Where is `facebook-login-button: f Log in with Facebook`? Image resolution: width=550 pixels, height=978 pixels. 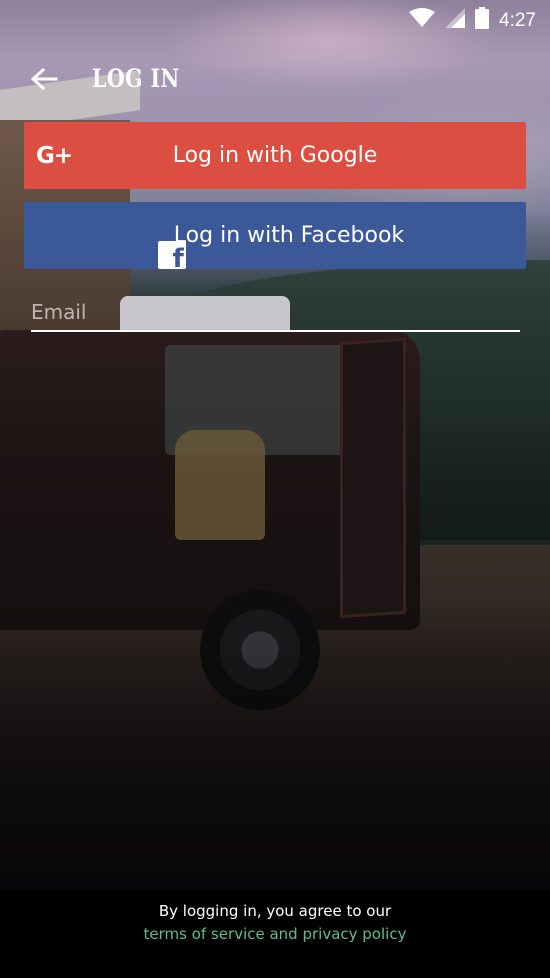 facebook-login-button: f Log in with Facebook is located at coordinates (275, 235).